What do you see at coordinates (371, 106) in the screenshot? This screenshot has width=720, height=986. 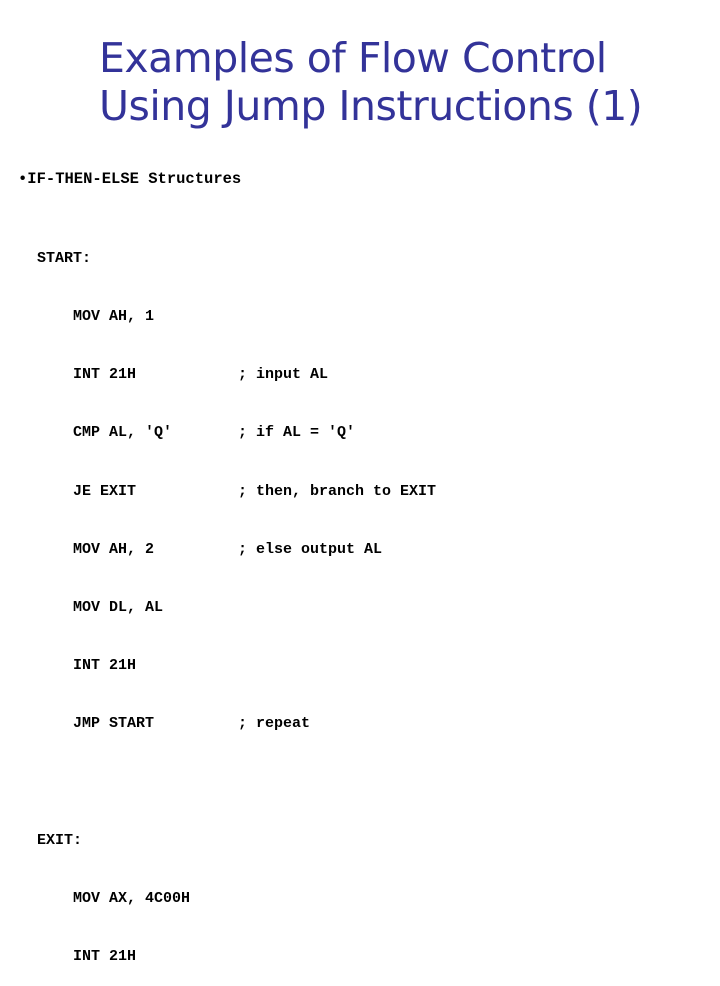 I see `title-line-2: Using Jump Instructions (1)` at bounding box center [371, 106].